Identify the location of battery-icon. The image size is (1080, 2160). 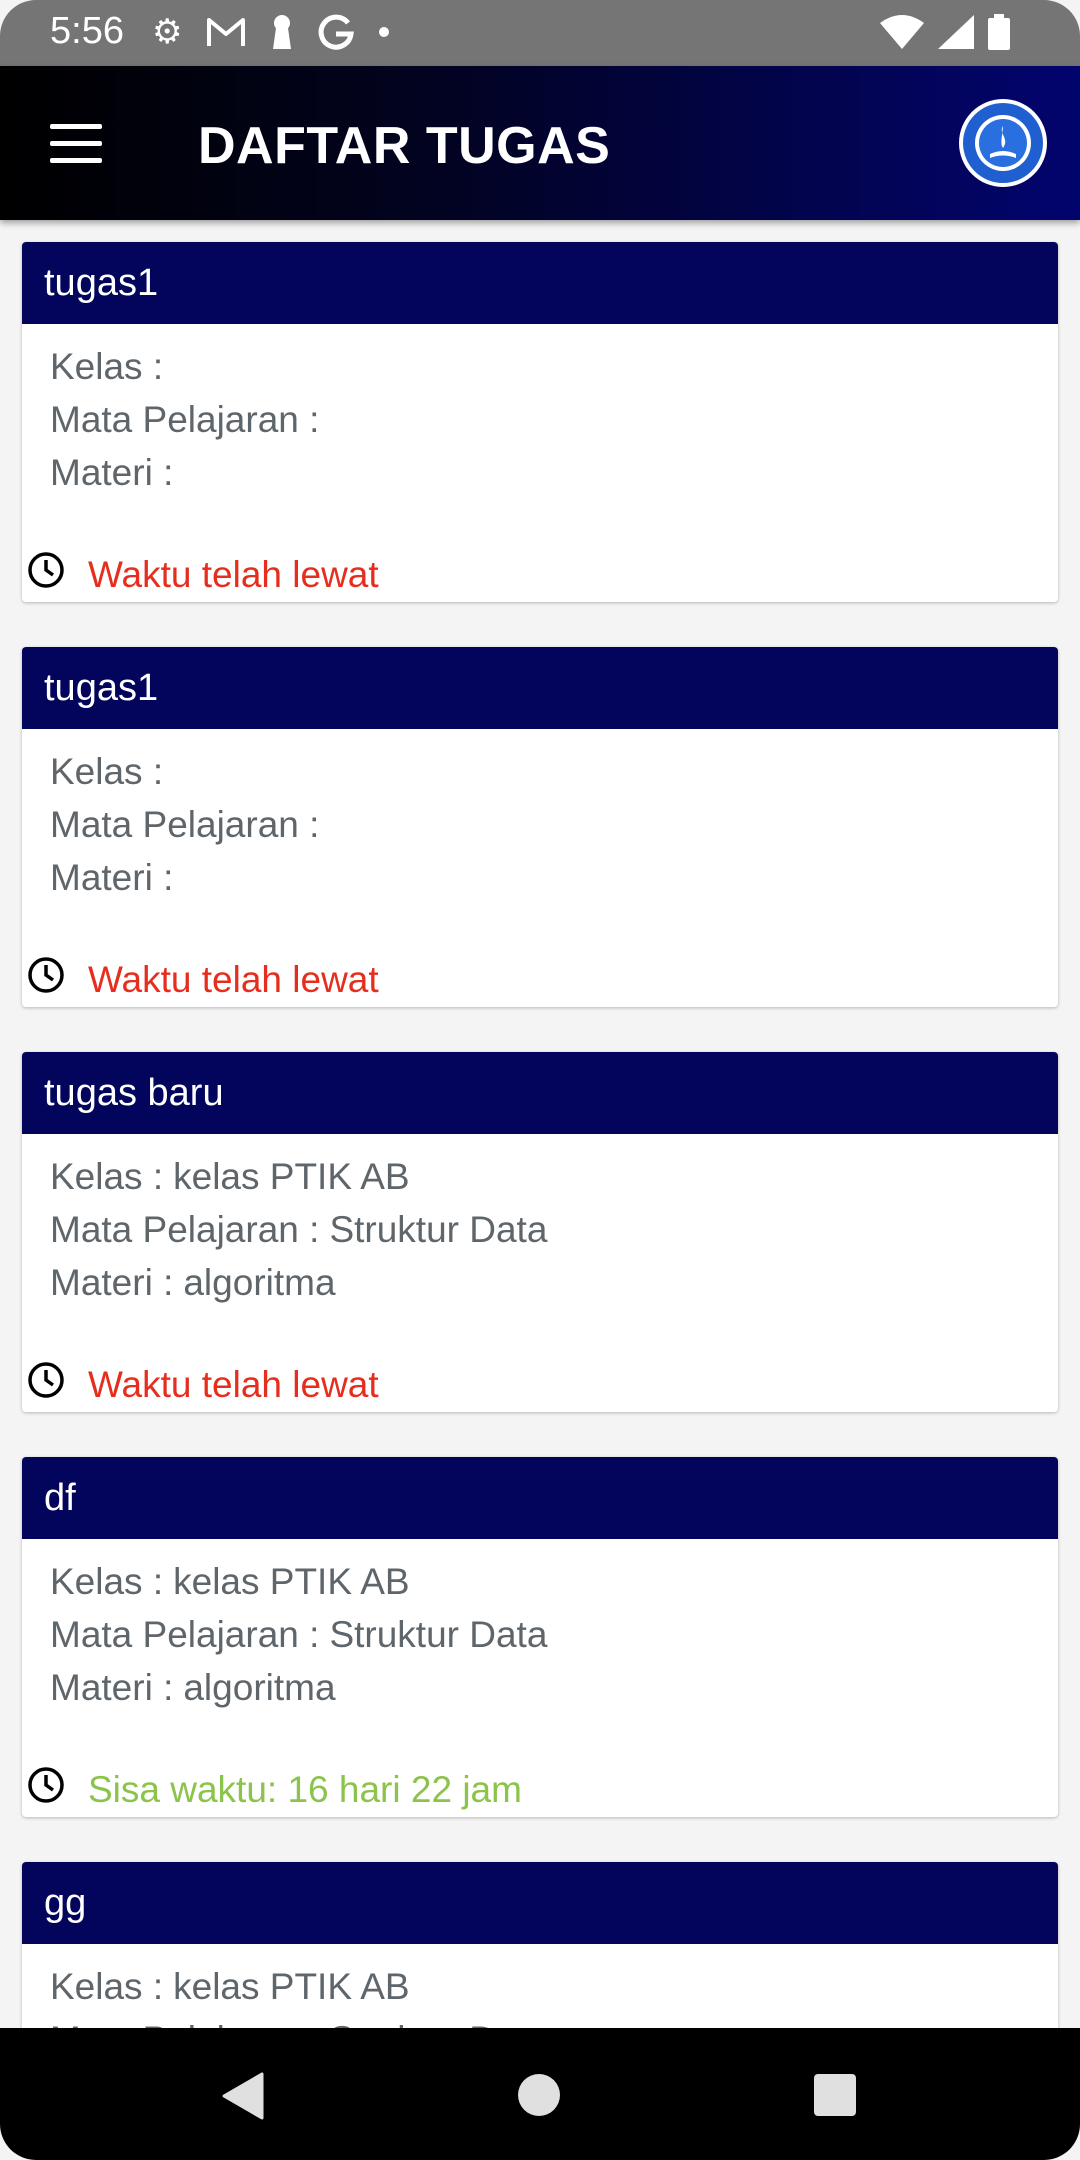
(999, 32).